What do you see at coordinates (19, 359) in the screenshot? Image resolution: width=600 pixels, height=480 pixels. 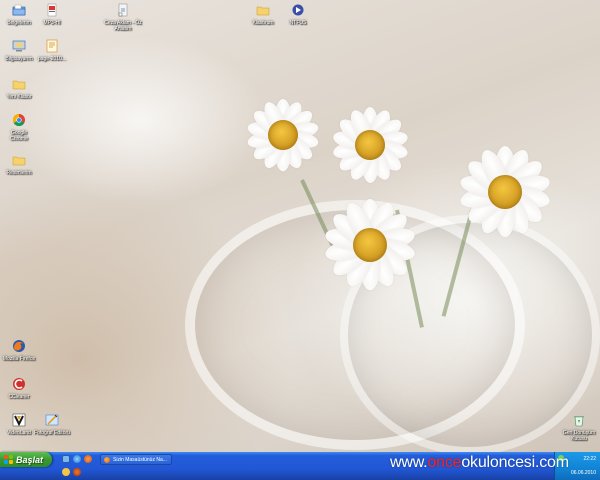 I see `desktop-icon-label: Mozilla Firefox` at bounding box center [19, 359].